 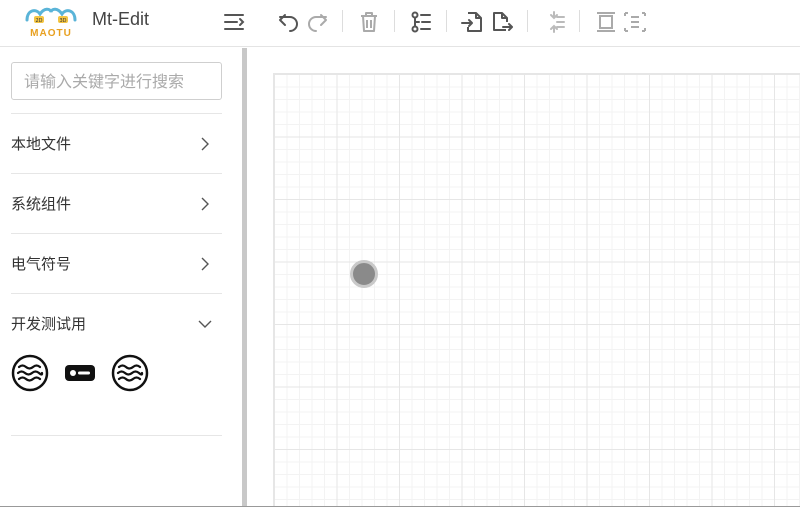 What do you see at coordinates (41, 204) in the screenshot?
I see `category-label: 系统组件` at bounding box center [41, 204].